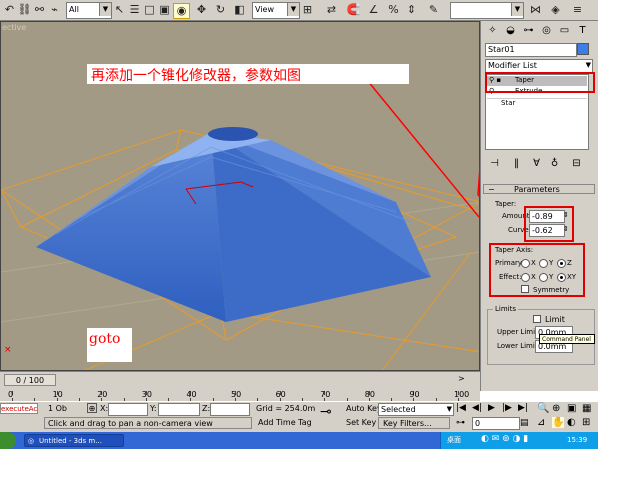 Image resolution: width=640 pixels, height=480 pixels. I want to click on track-bar-label: 100, so click(462, 394).